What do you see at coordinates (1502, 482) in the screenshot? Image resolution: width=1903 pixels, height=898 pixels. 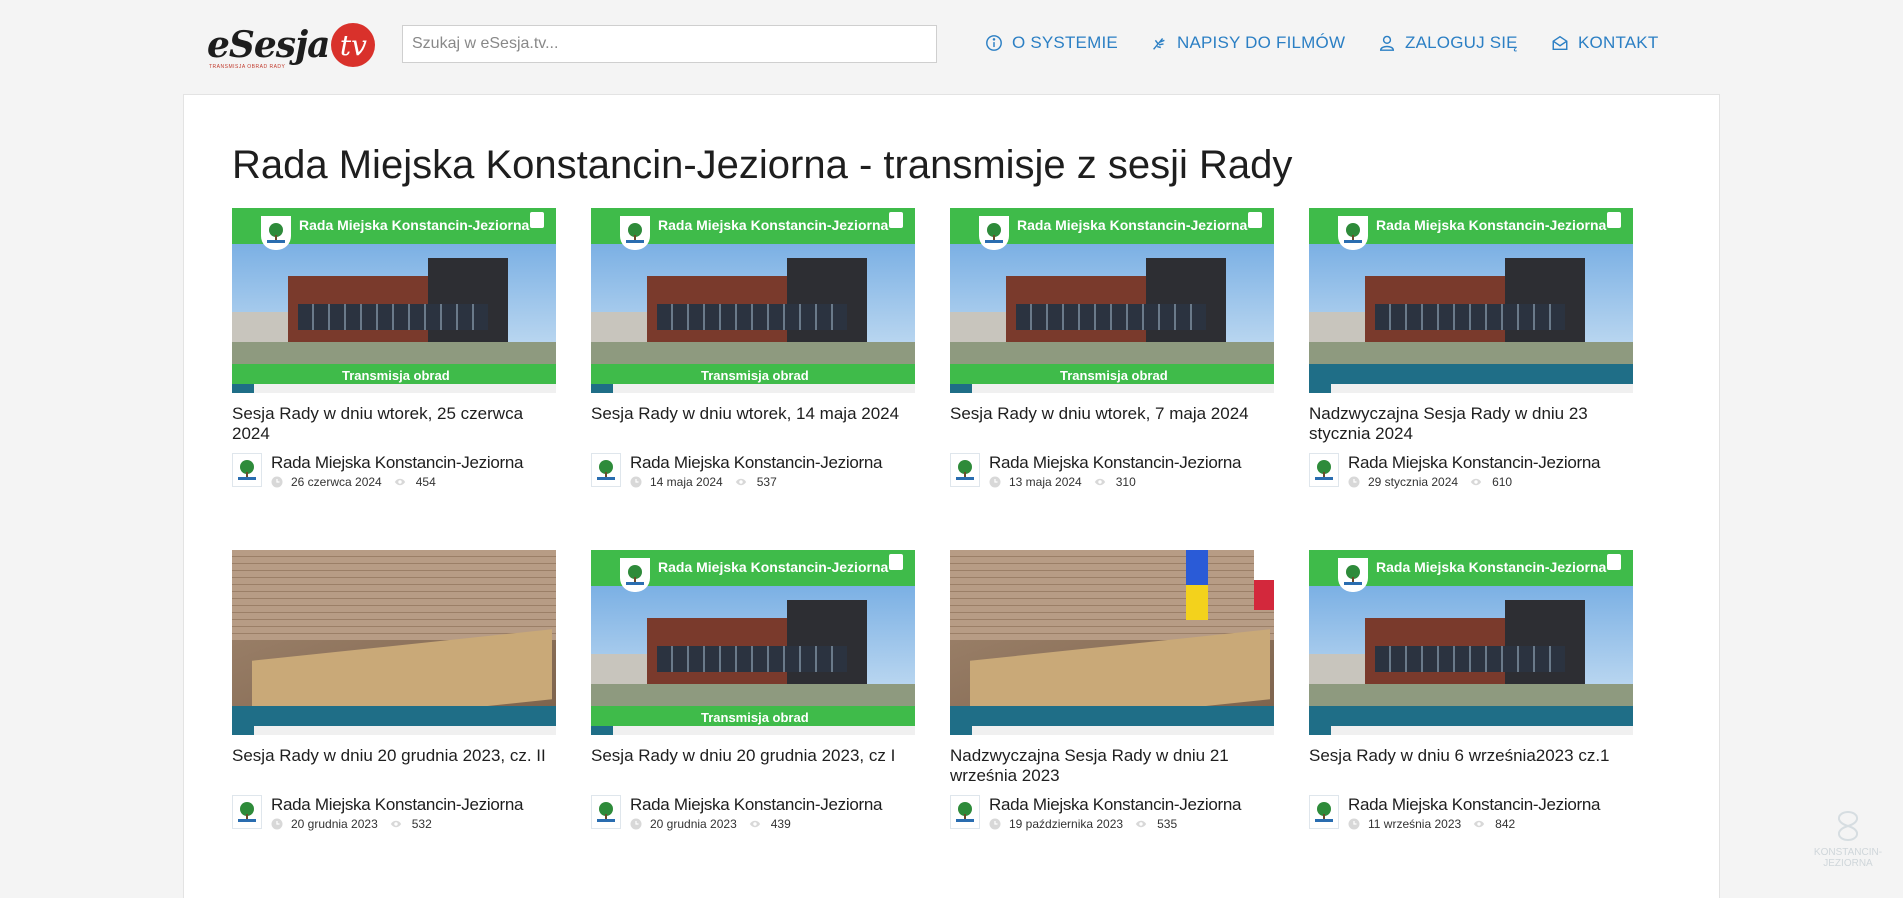 I see `views-value: 610` at bounding box center [1502, 482].